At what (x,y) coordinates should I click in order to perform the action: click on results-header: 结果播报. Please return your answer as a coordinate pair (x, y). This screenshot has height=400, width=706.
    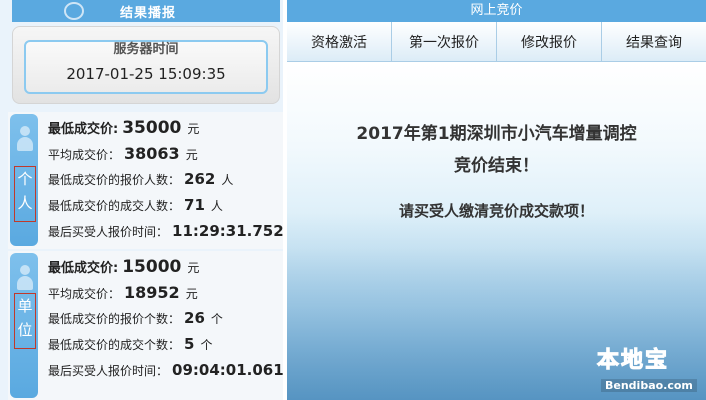
    Looking at the image, I should click on (146, 11).